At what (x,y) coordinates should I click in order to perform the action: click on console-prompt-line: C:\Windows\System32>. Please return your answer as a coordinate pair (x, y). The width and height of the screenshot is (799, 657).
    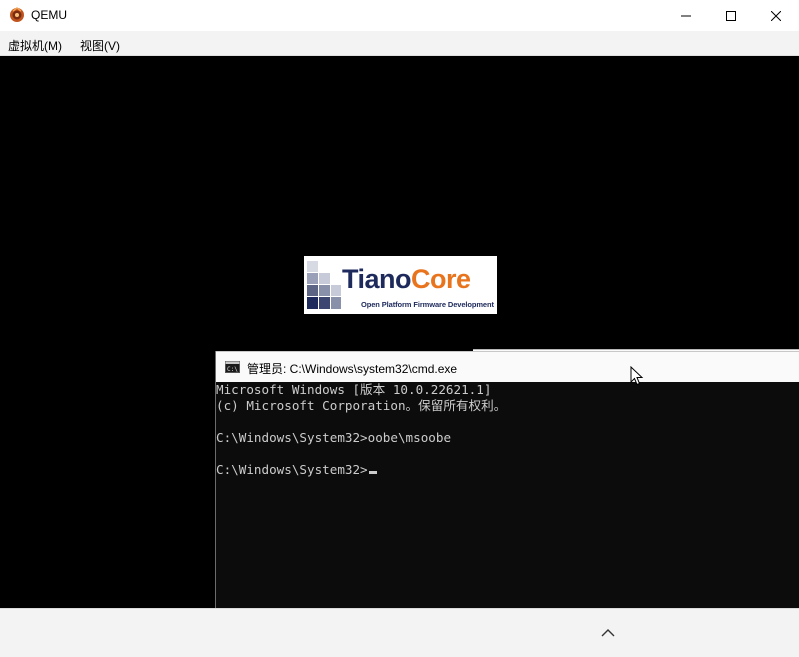
    Looking at the image, I should click on (296, 470).